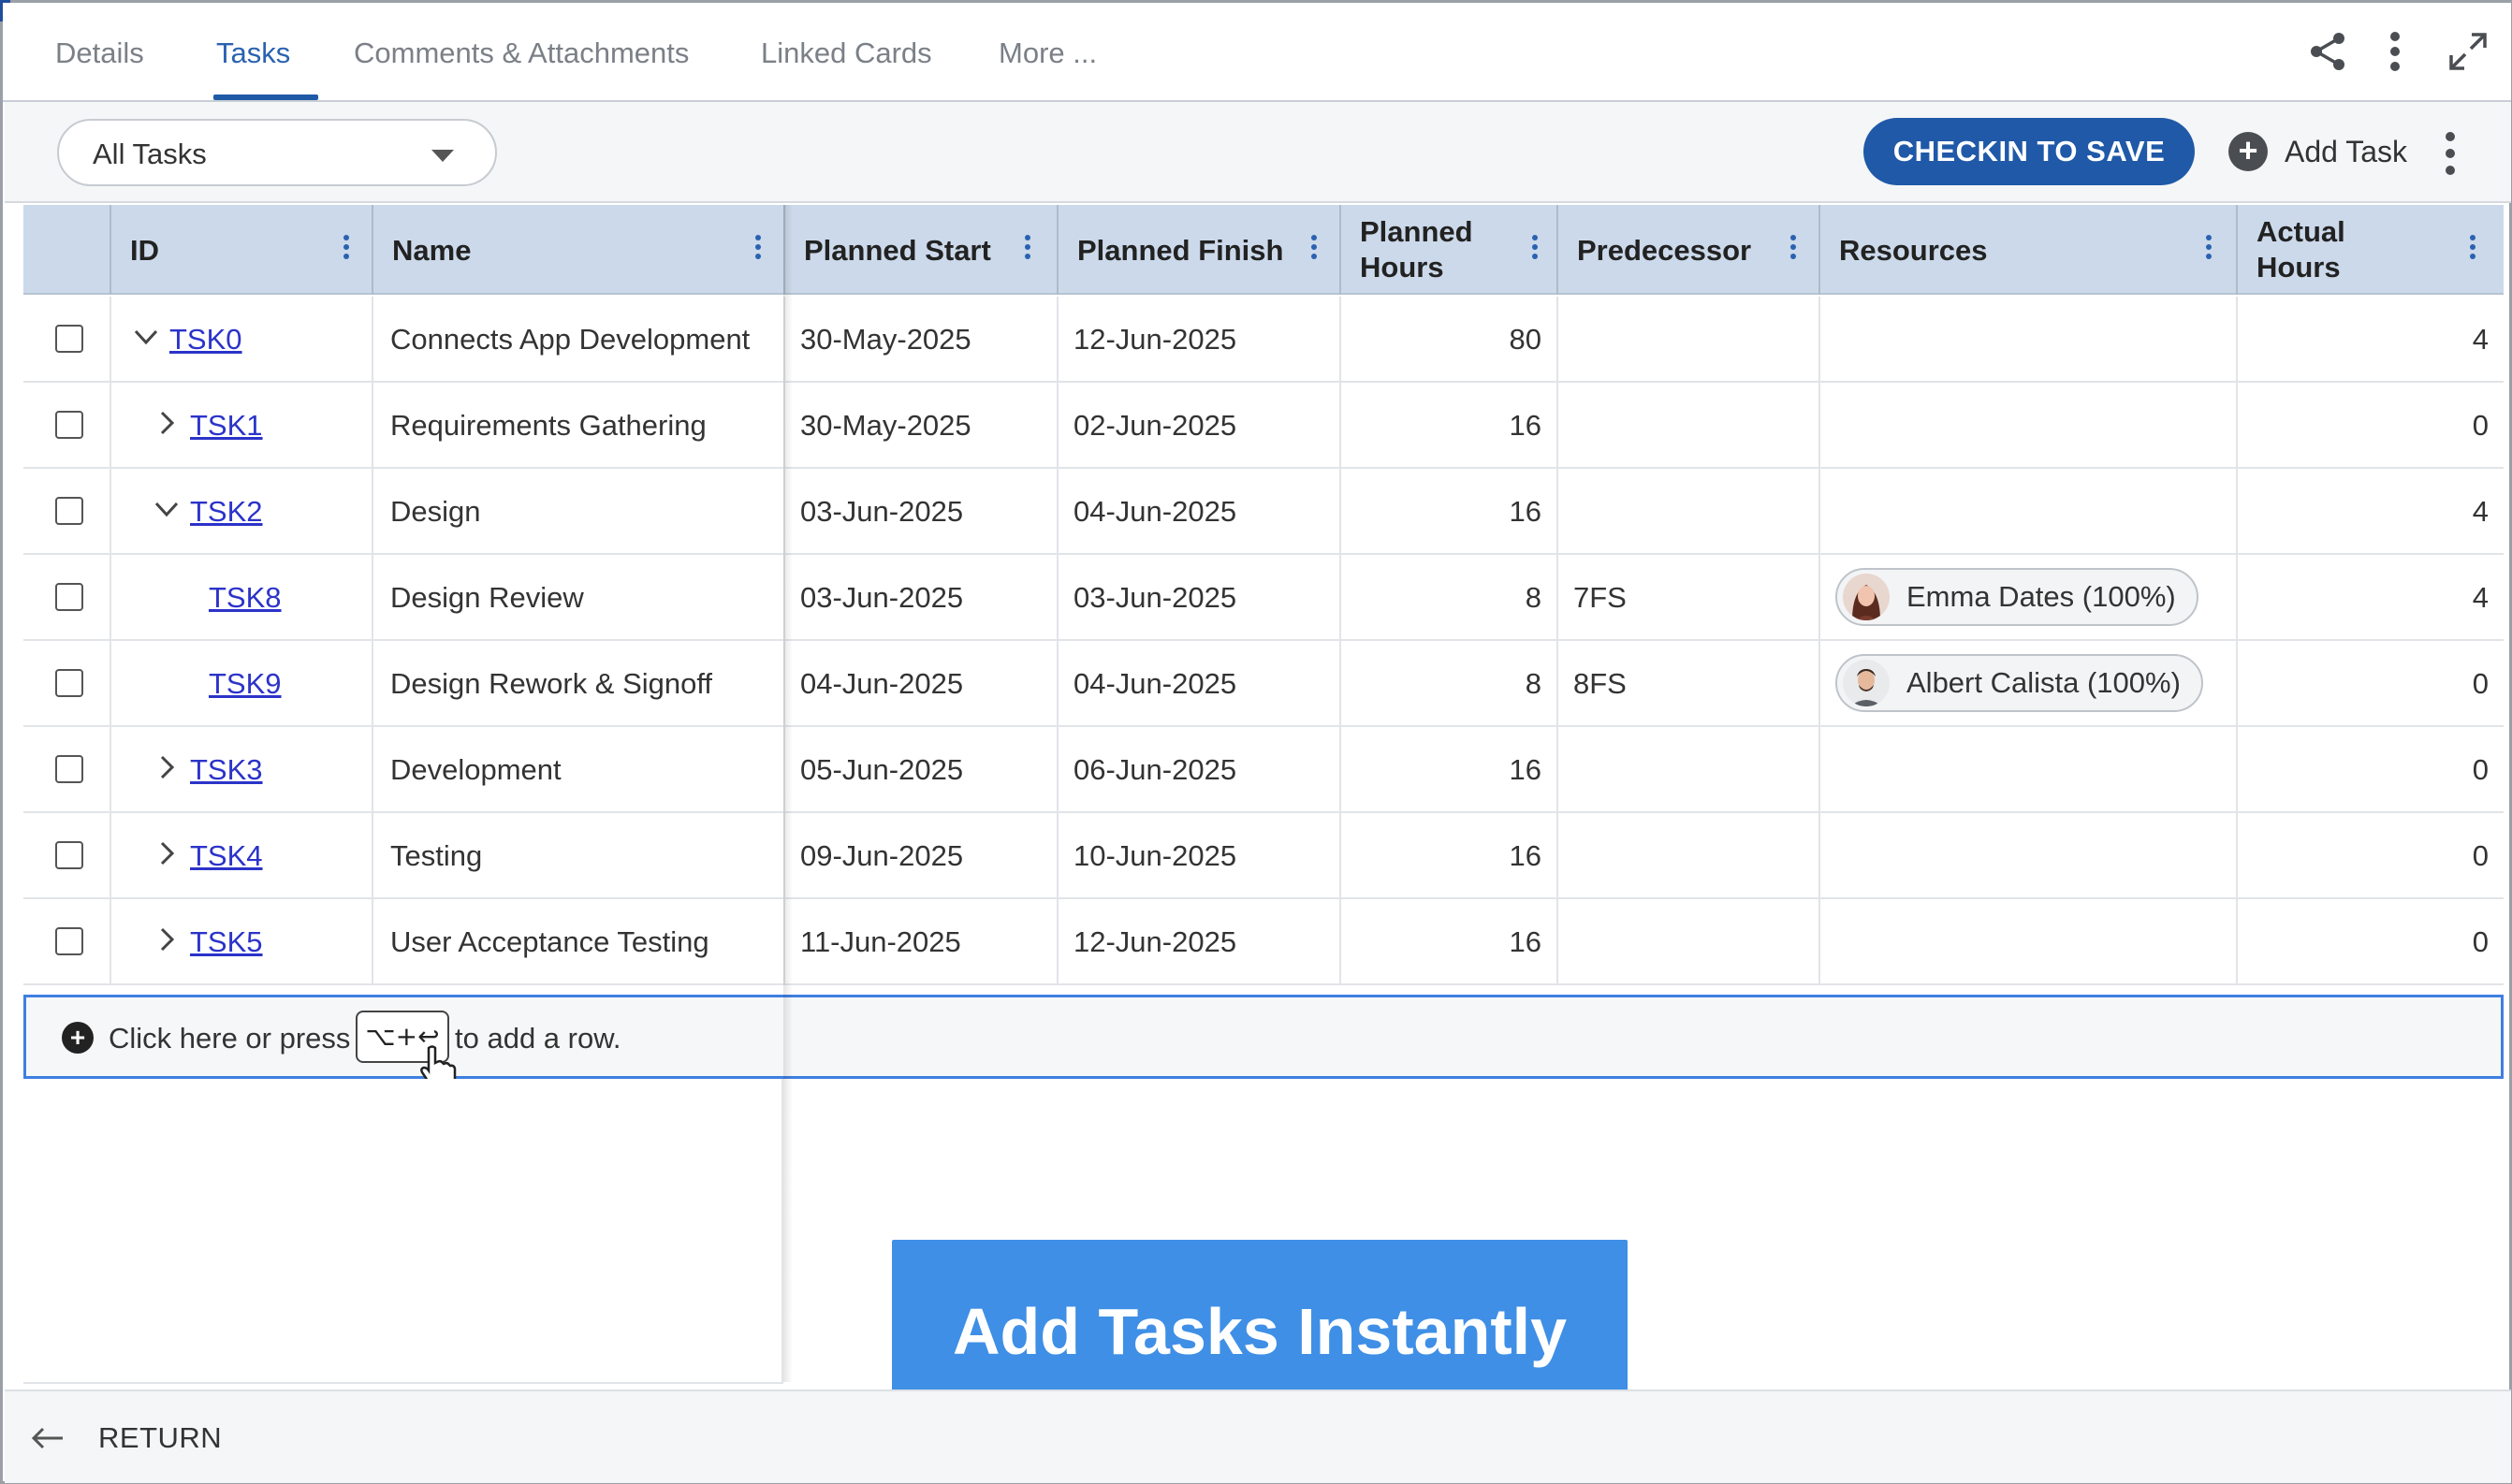 The width and height of the screenshot is (2512, 1484). I want to click on toolbar-more-icon, so click(2450, 153).